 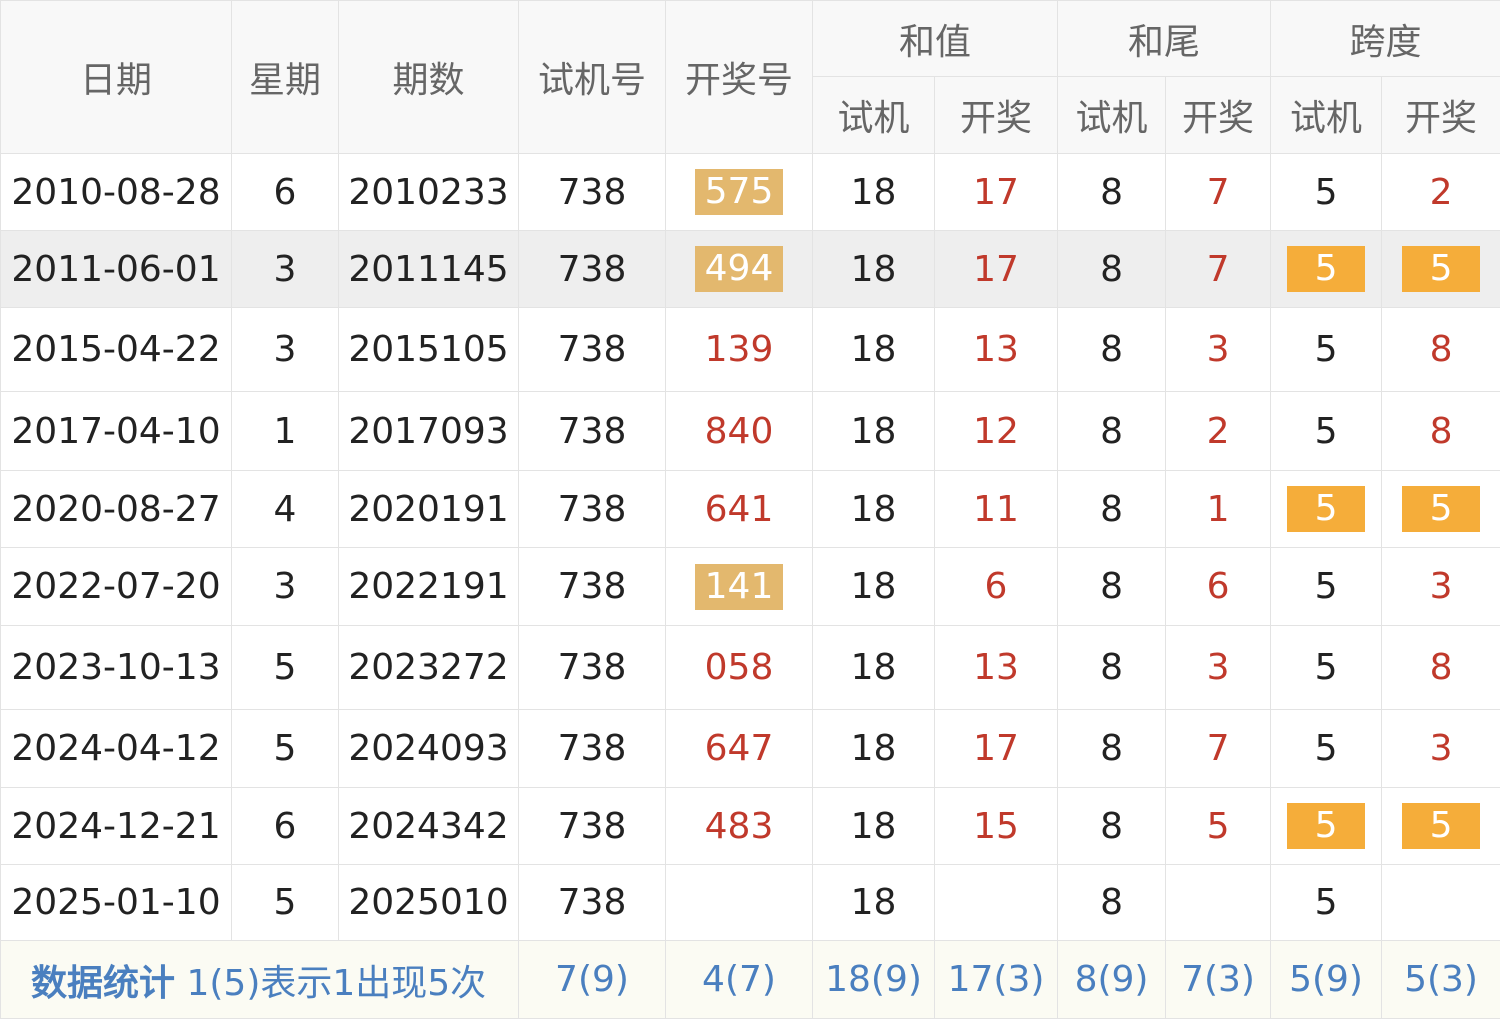 What do you see at coordinates (429, 350) in the screenshot?
I see `cell-issue: 2015105` at bounding box center [429, 350].